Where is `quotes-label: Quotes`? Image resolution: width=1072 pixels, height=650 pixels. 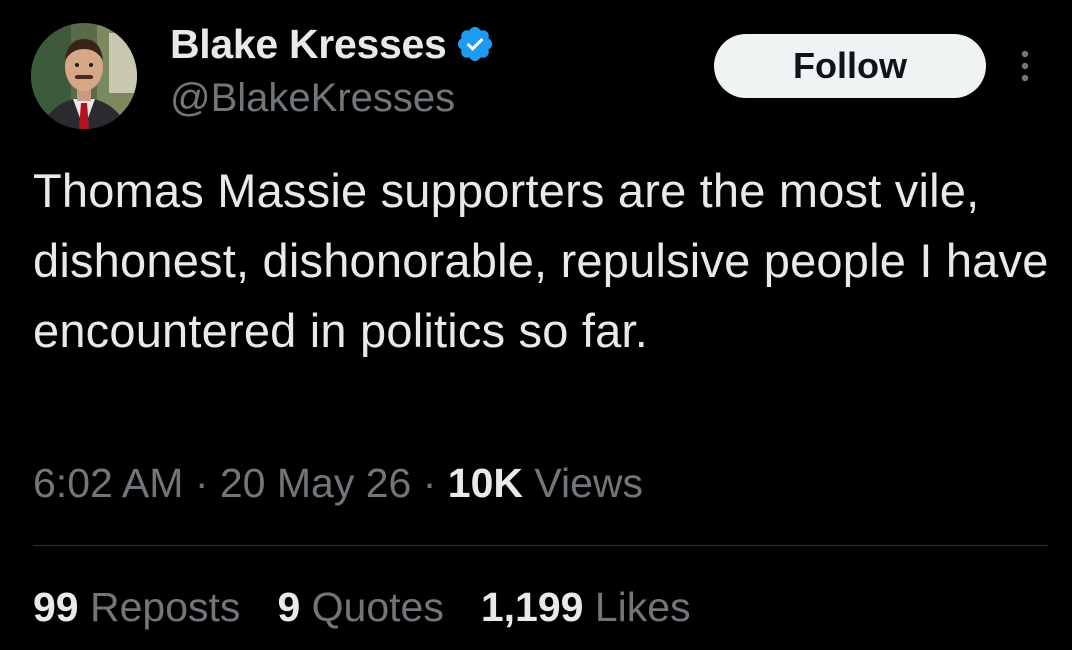
quotes-label: Quotes is located at coordinates (377, 607).